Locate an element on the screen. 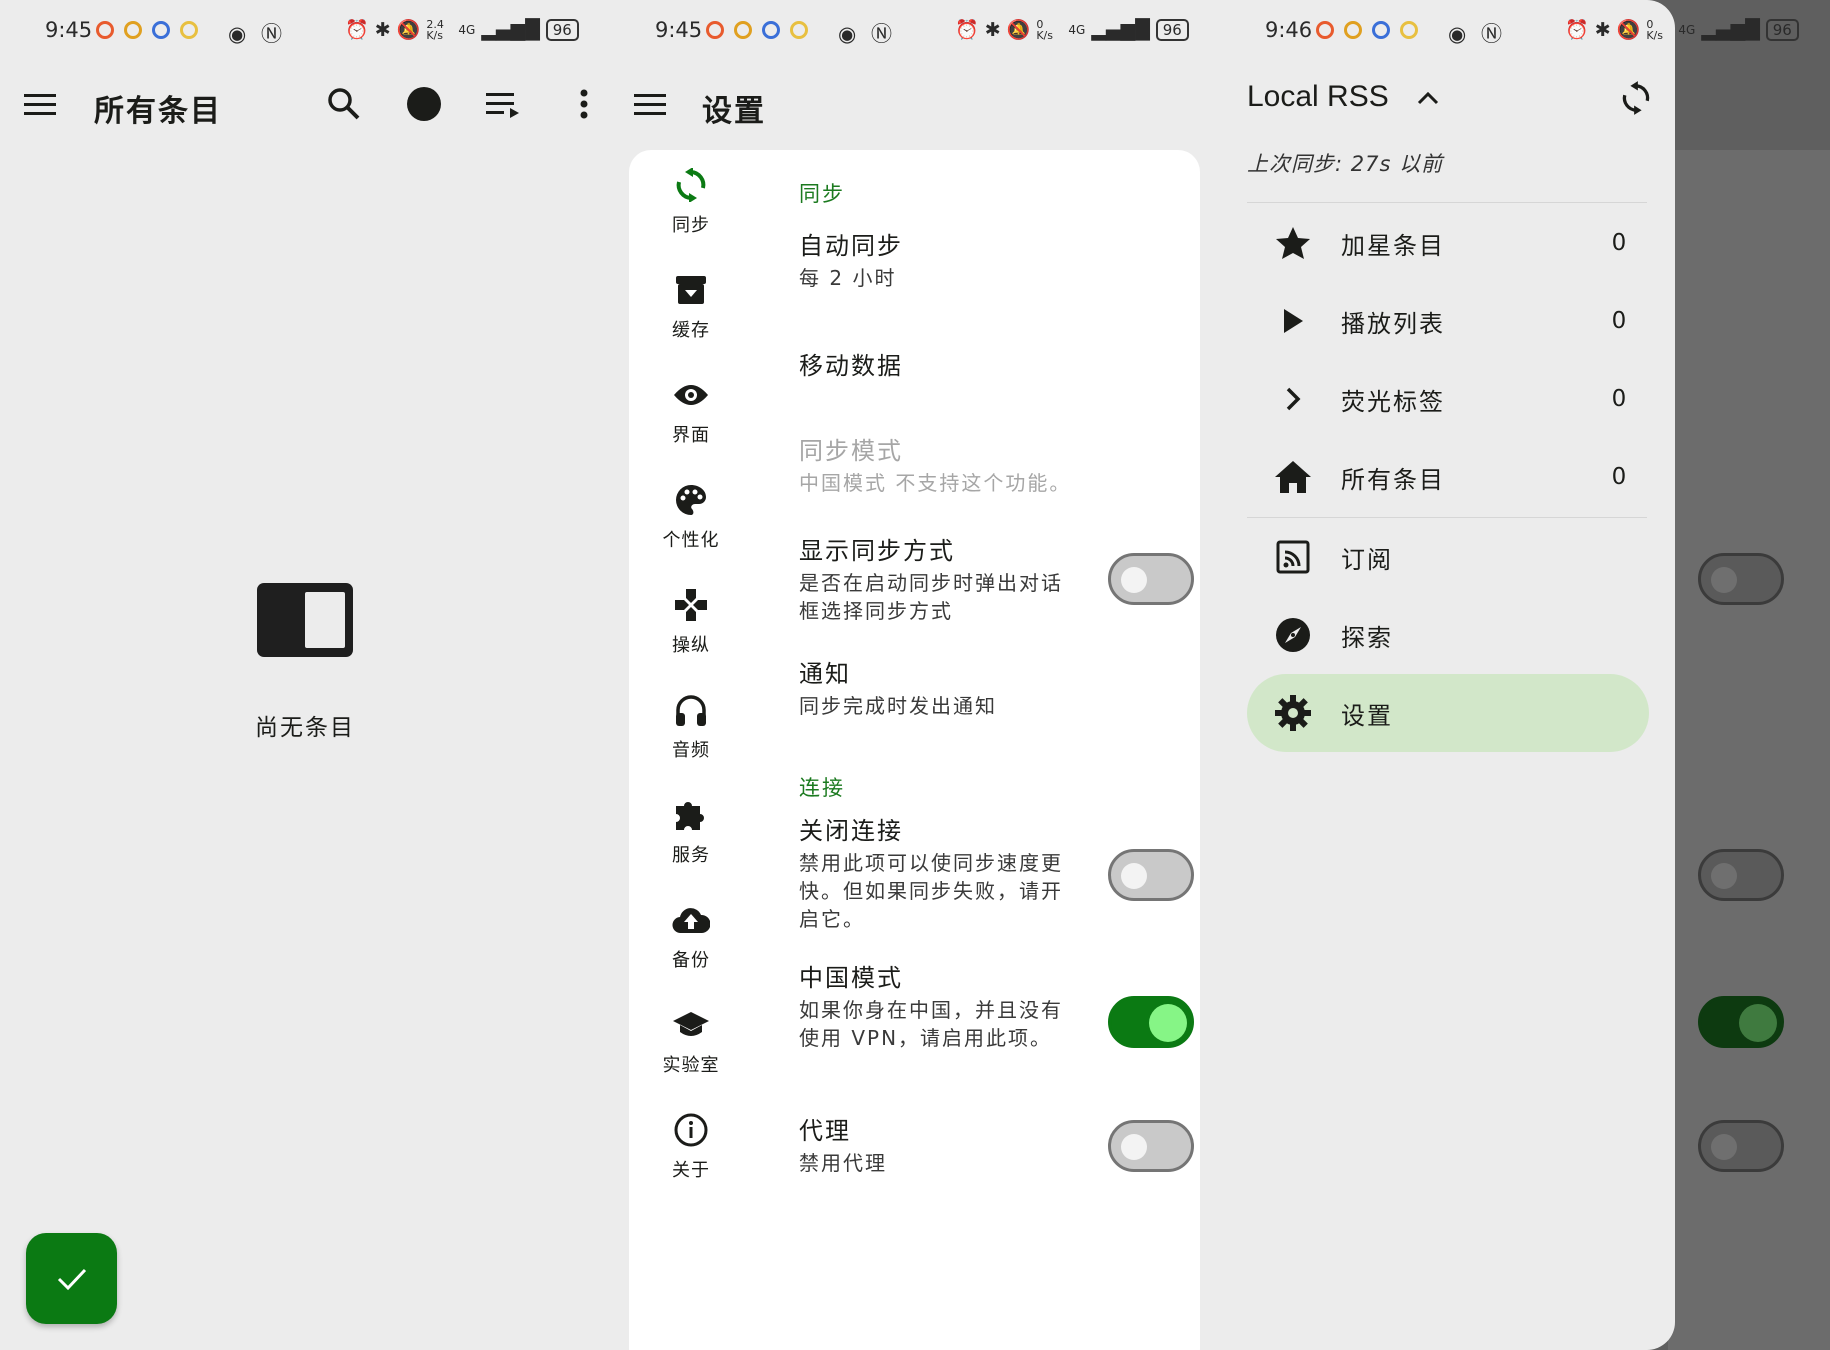  split-view-icon is located at coordinates (305, 620).